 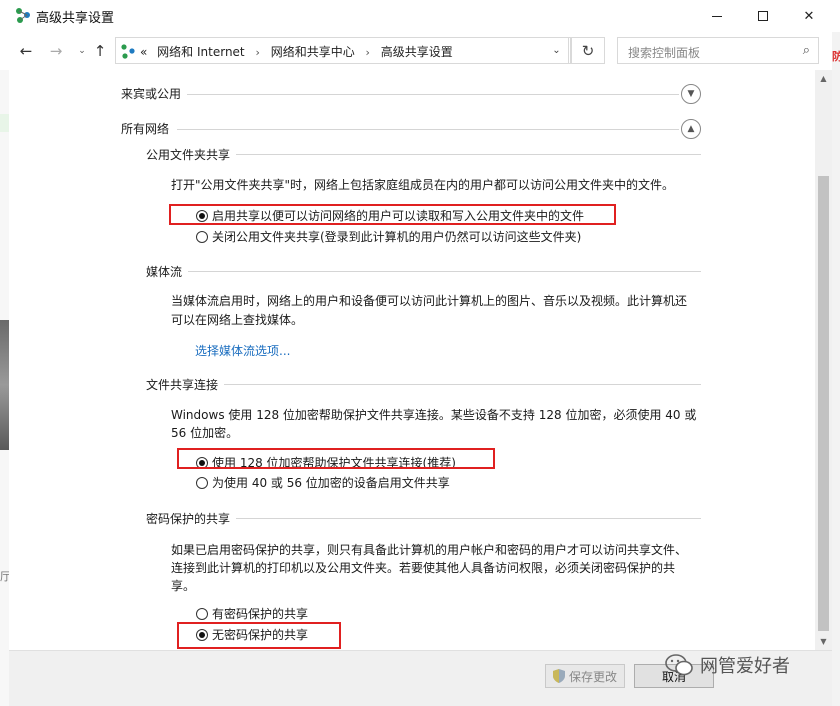 I want to click on background-window-edge: 厅, so click(x=5, y=388).